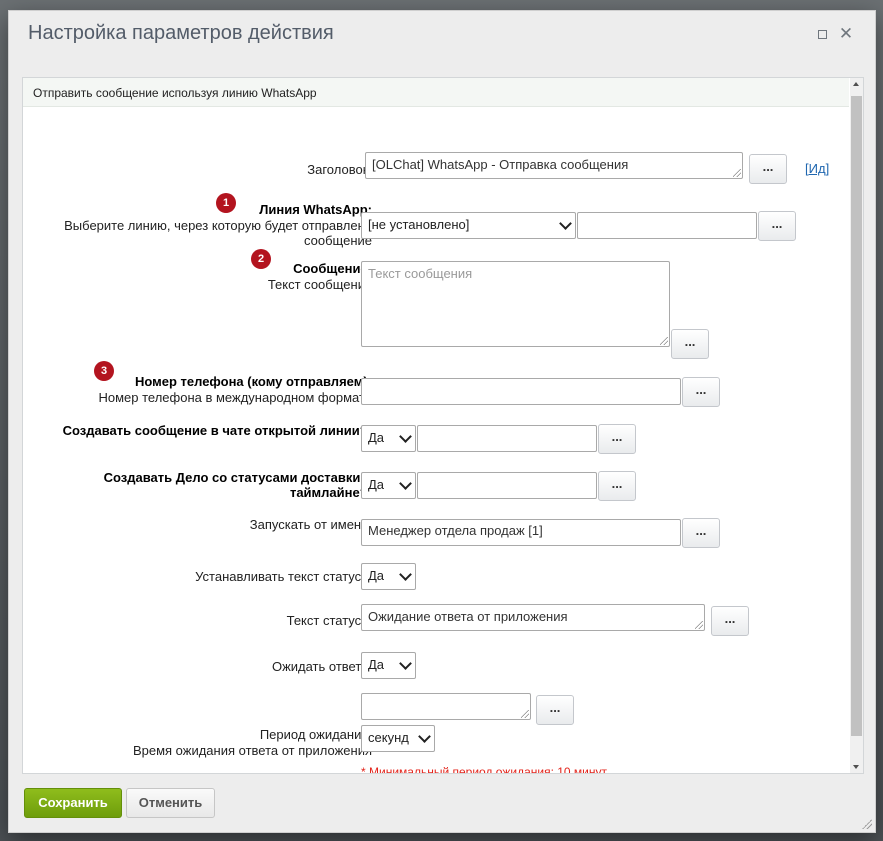  What do you see at coordinates (339, 169) in the screenshot?
I see `header-label: Заголовок:` at bounding box center [339, 169].